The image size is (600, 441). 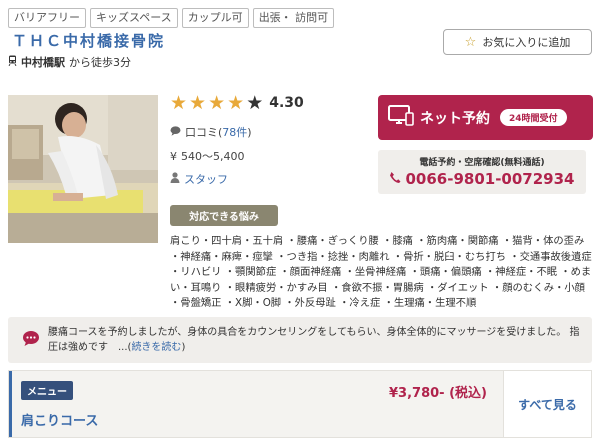 I want to click on star-empty-icon: ★, so click(x=255, y=103).